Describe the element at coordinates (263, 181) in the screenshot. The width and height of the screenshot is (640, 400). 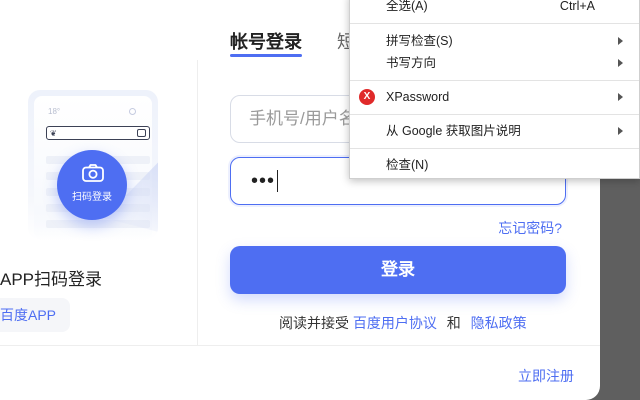
I see `password-input: •••` at that location.